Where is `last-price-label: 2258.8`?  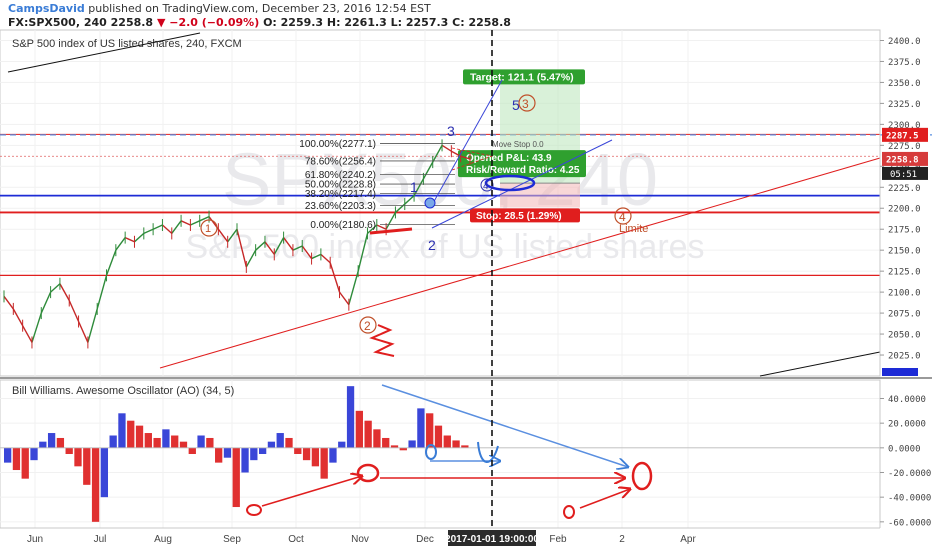
last-price-label: 2258.8 is located at coordinates (902, 160).